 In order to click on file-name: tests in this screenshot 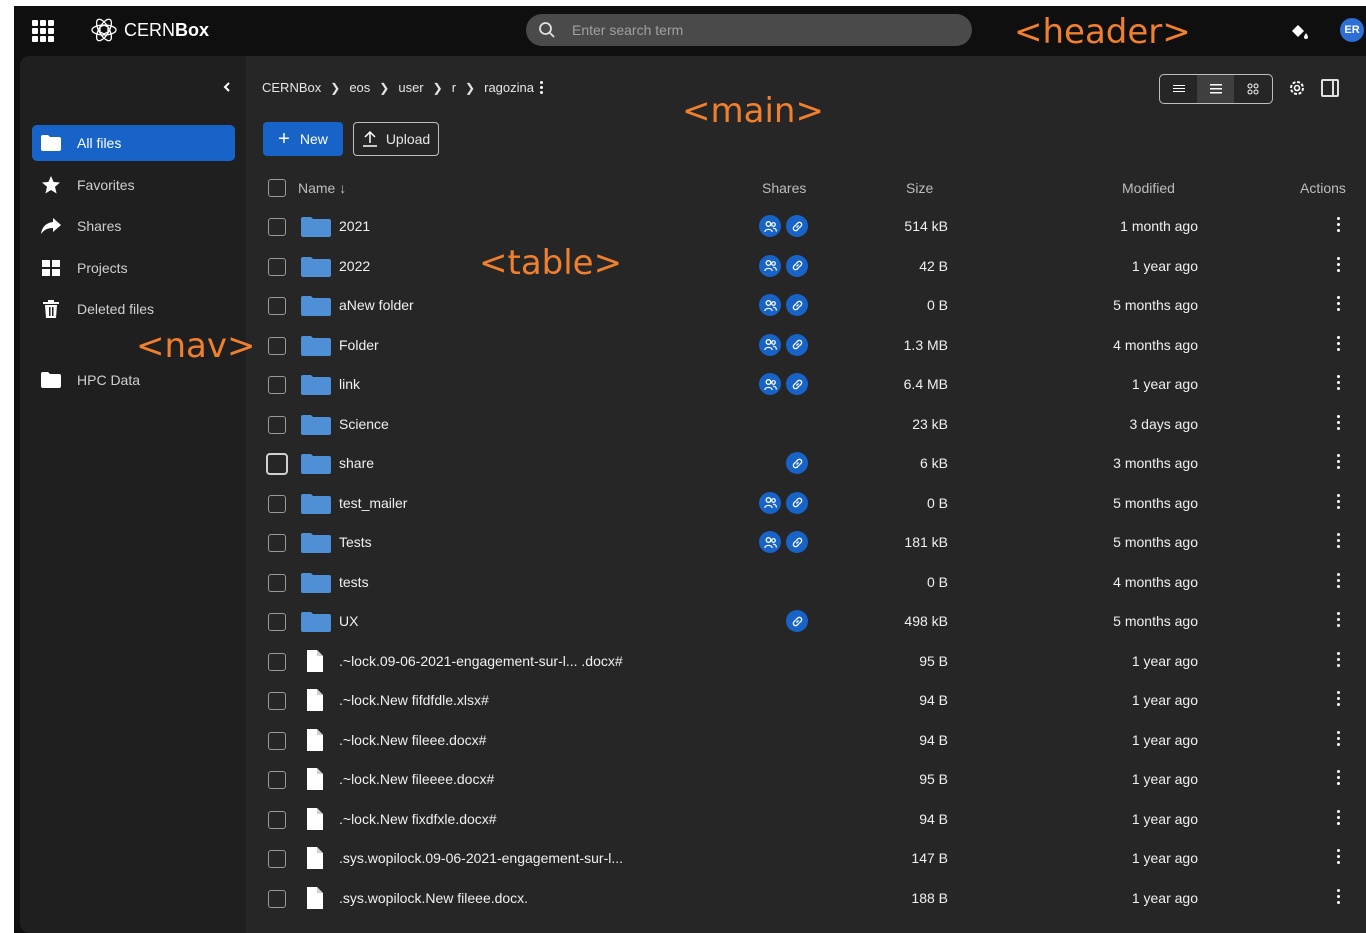, I will do `click(354, 582)`.